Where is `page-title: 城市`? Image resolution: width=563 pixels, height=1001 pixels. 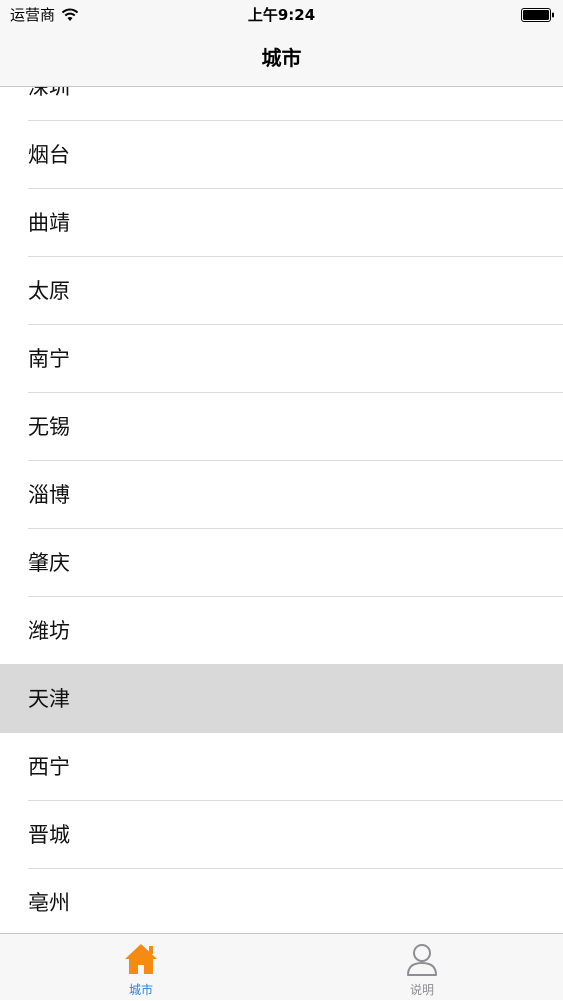 page-title: 城市 is located at coordinates (281, 58).